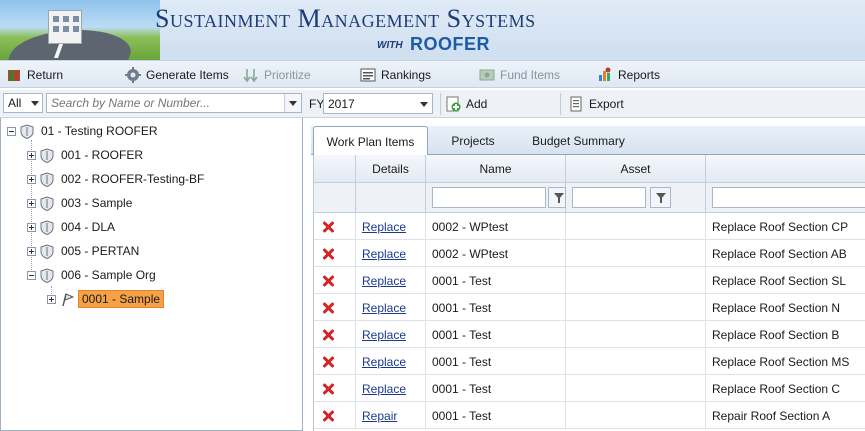 Image resolution: width=865 pixels, height=431 pixels. Describe the element at coordinates (496, 169) in the screenshot. I see `column-header-name: Name` at that location.